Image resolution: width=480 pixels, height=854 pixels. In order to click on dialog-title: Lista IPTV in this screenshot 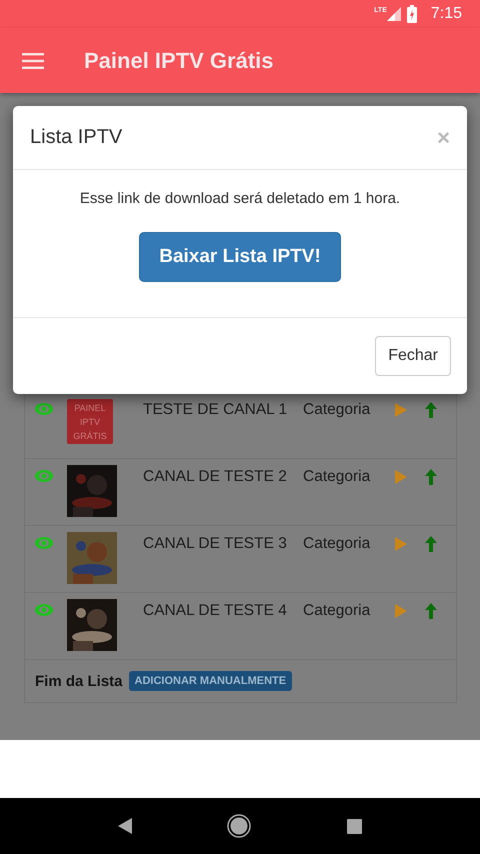, I will do `click(76, 137)`.